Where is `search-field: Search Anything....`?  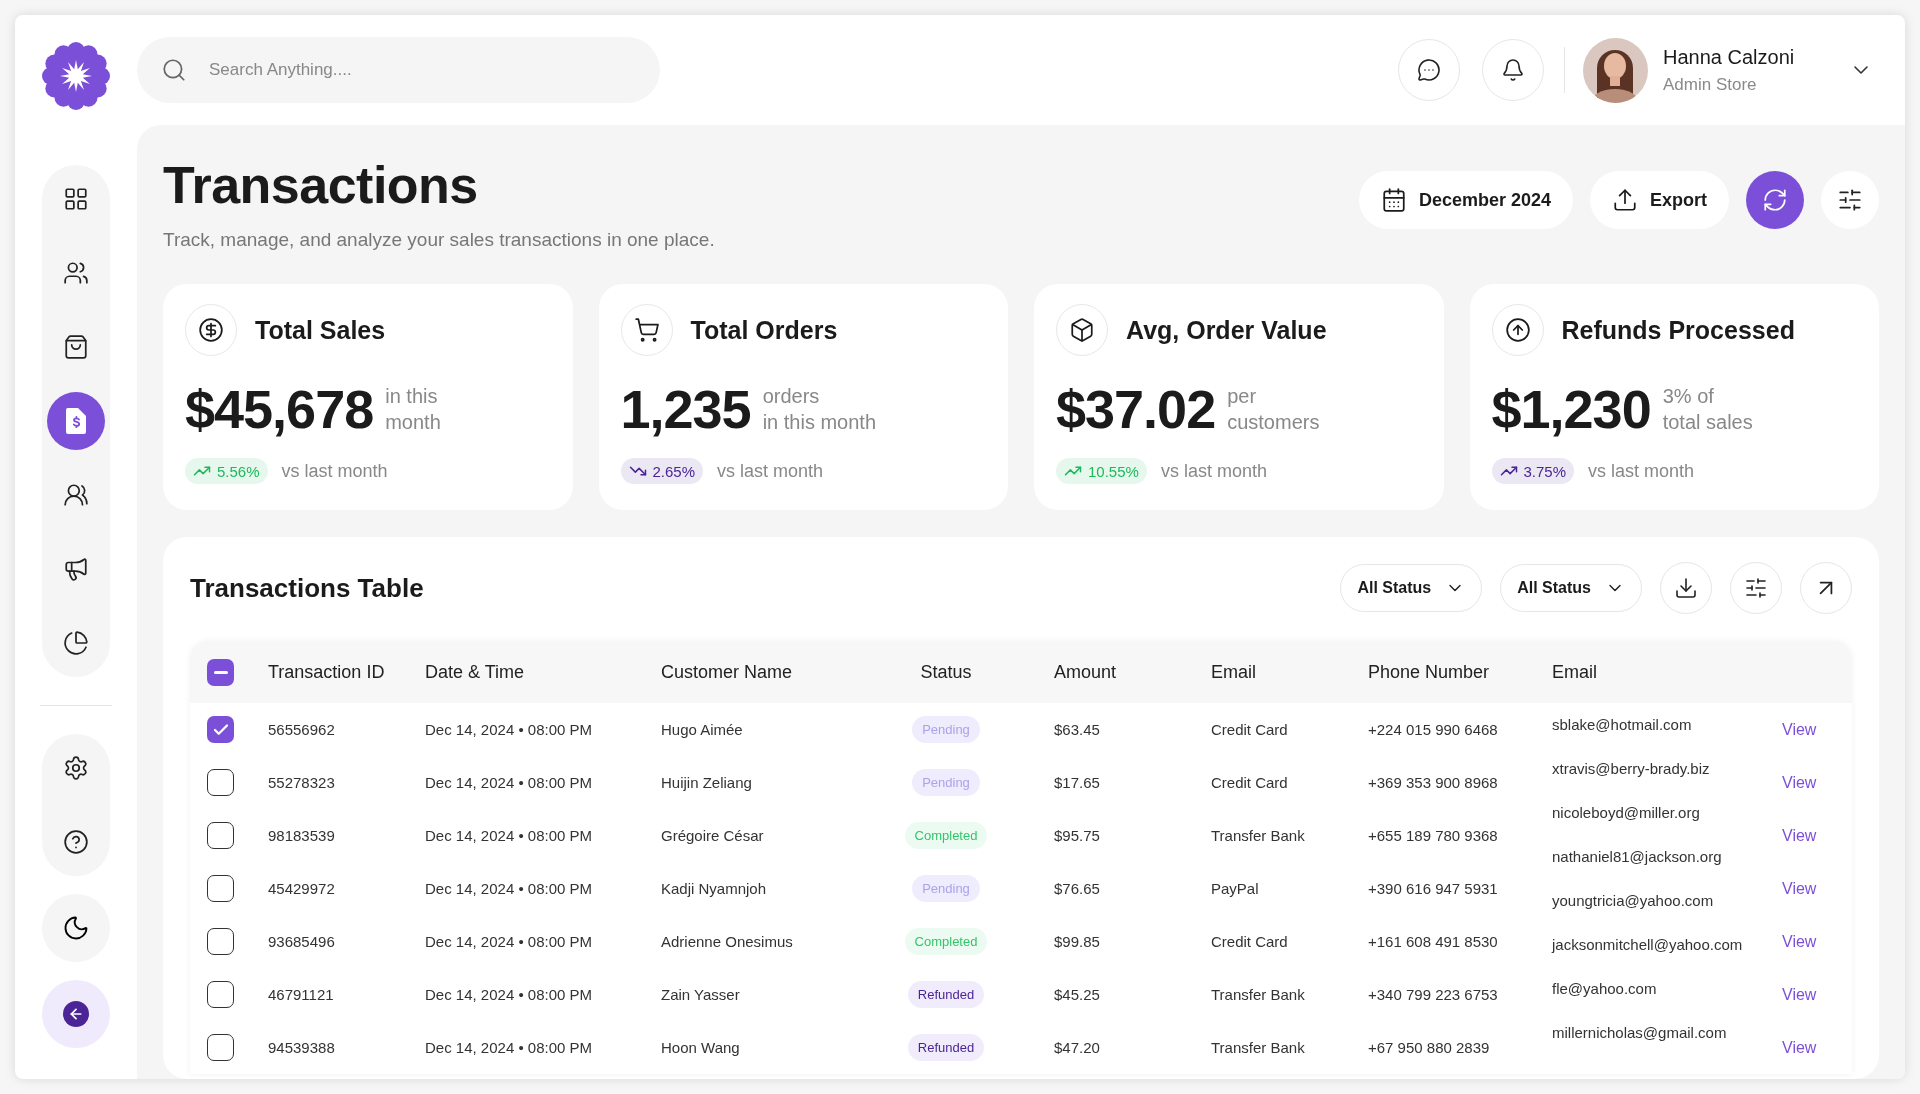
search-field: Search Anything.... is located at coordinates (398, 70).